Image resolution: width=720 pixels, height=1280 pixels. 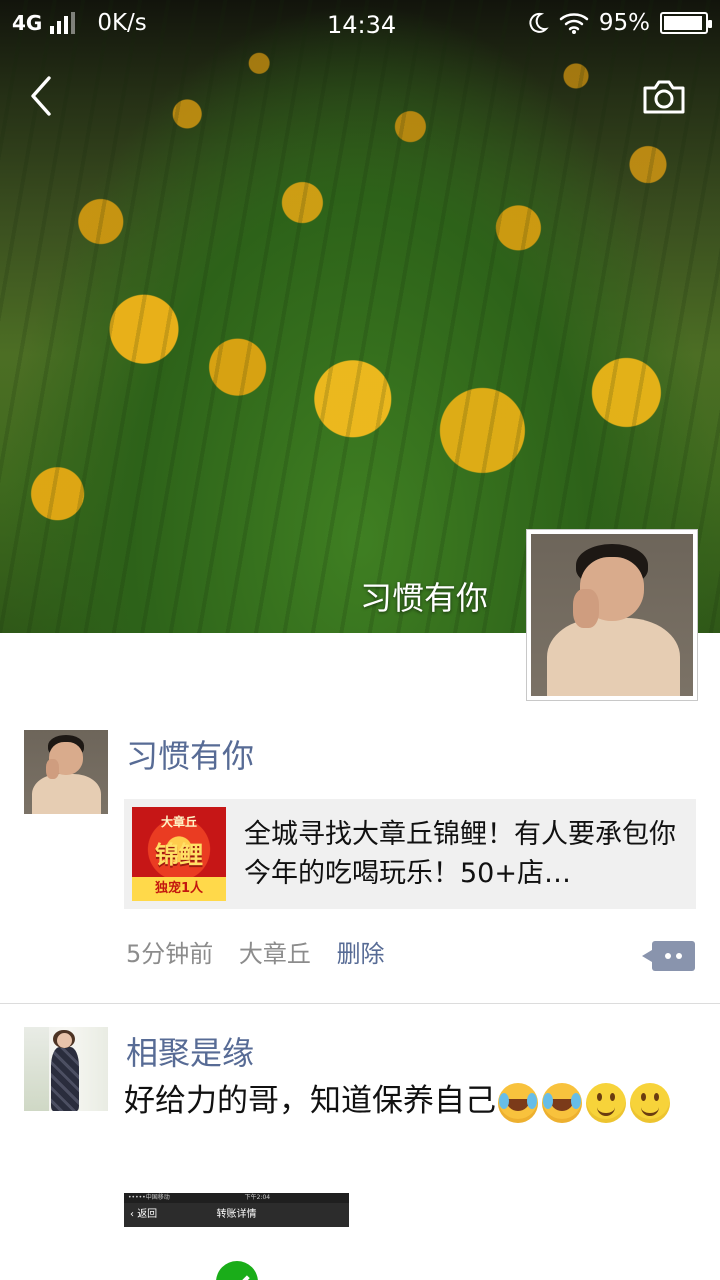 I want to click on delete-button: 删除, so click(x=361, y=954).